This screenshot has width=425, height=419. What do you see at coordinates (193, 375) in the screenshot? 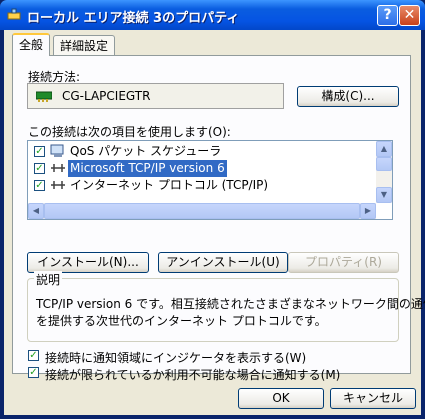
I see `option-label: 接続が限られているか利用不可能な場合に通知する(M)` at bounding box center [193, 375].